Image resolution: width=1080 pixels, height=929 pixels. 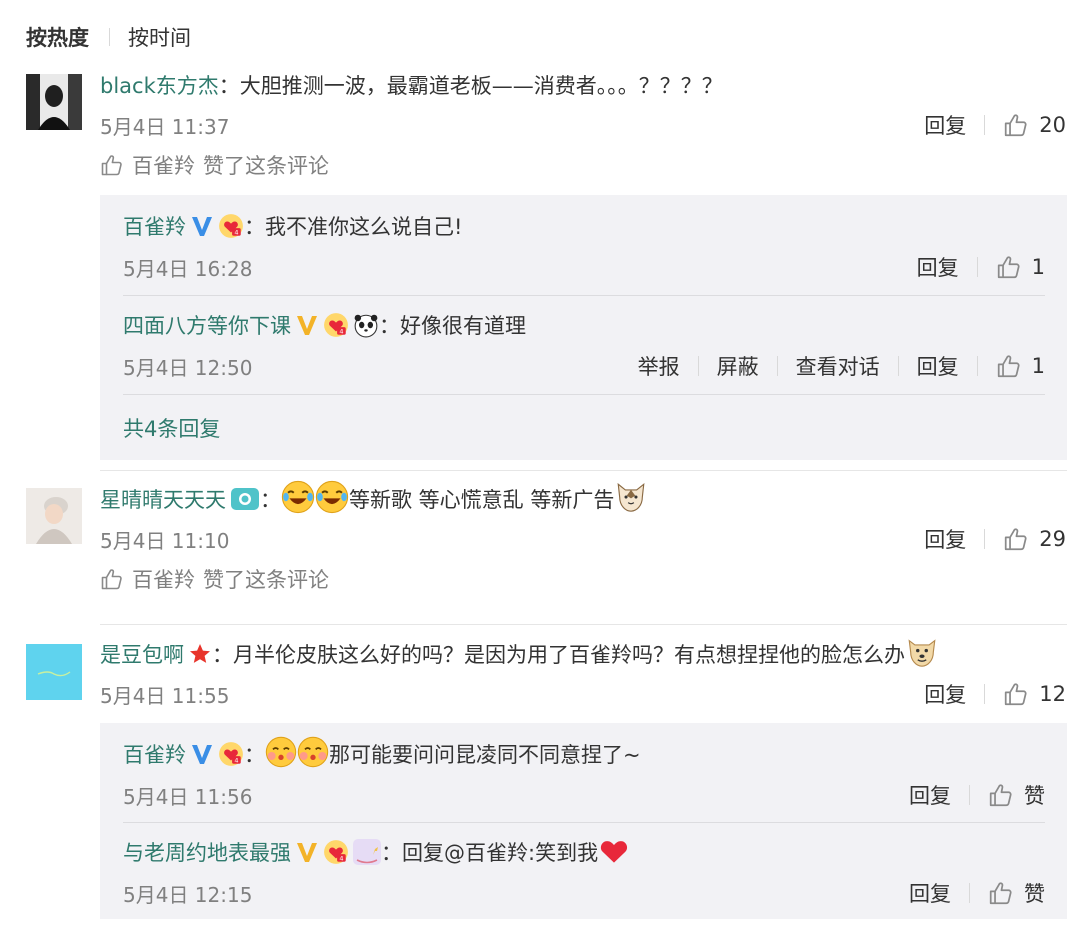 I want to click on reply-text: 那可能要问问昆凌同不同意捏了~, so click(x=485, y=755).